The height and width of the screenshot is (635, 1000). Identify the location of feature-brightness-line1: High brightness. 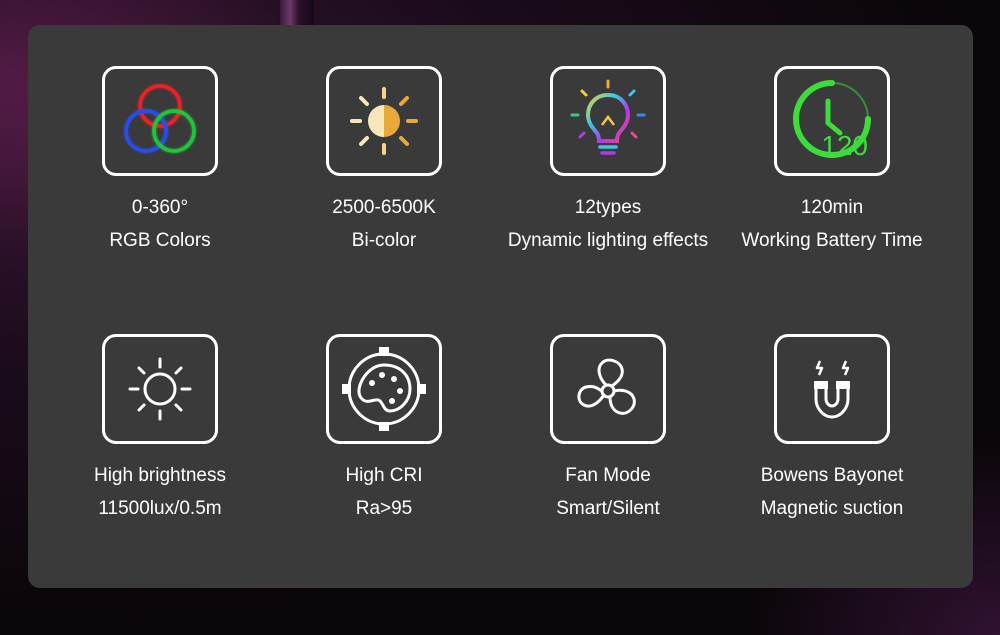
(160, 475).